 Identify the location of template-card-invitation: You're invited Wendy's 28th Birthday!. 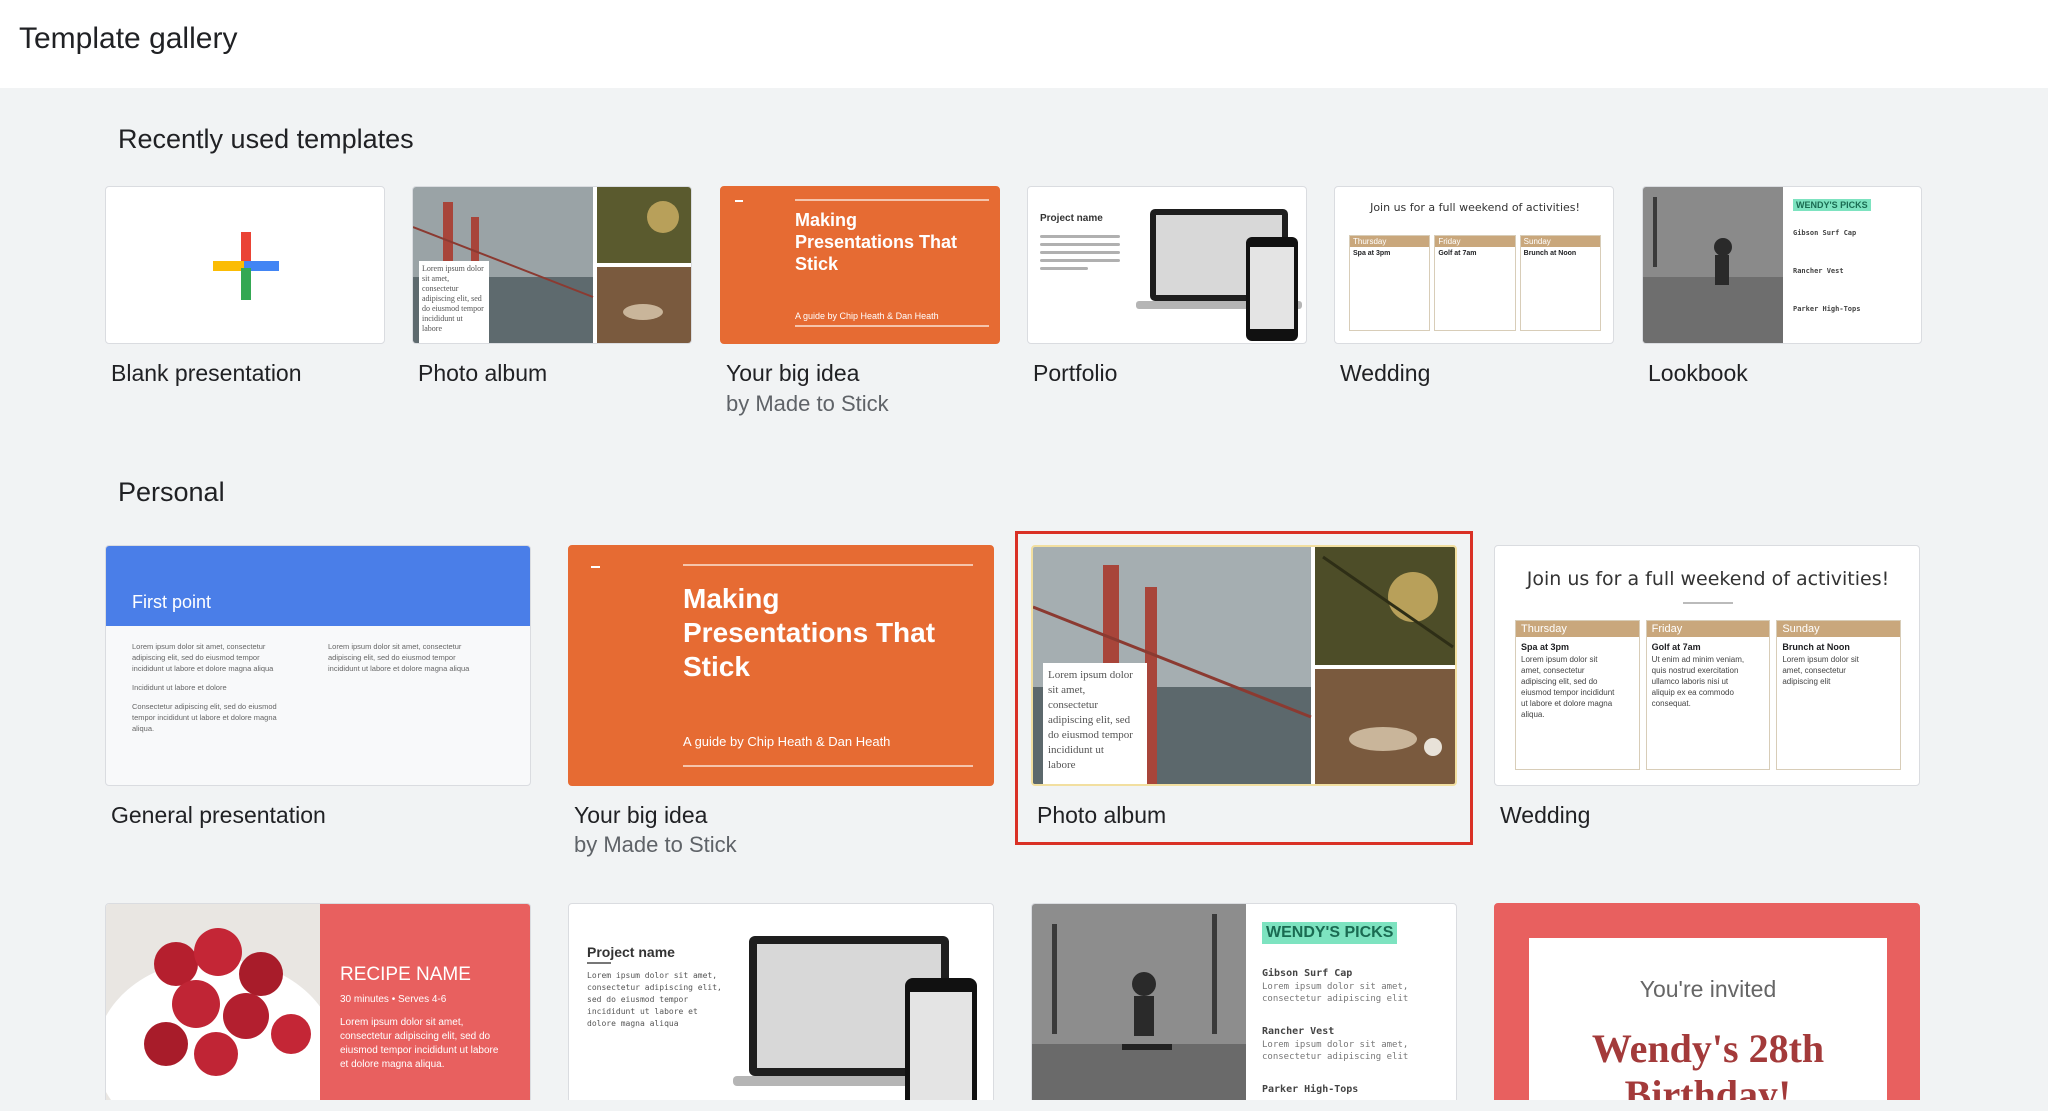
(1707, 1001).